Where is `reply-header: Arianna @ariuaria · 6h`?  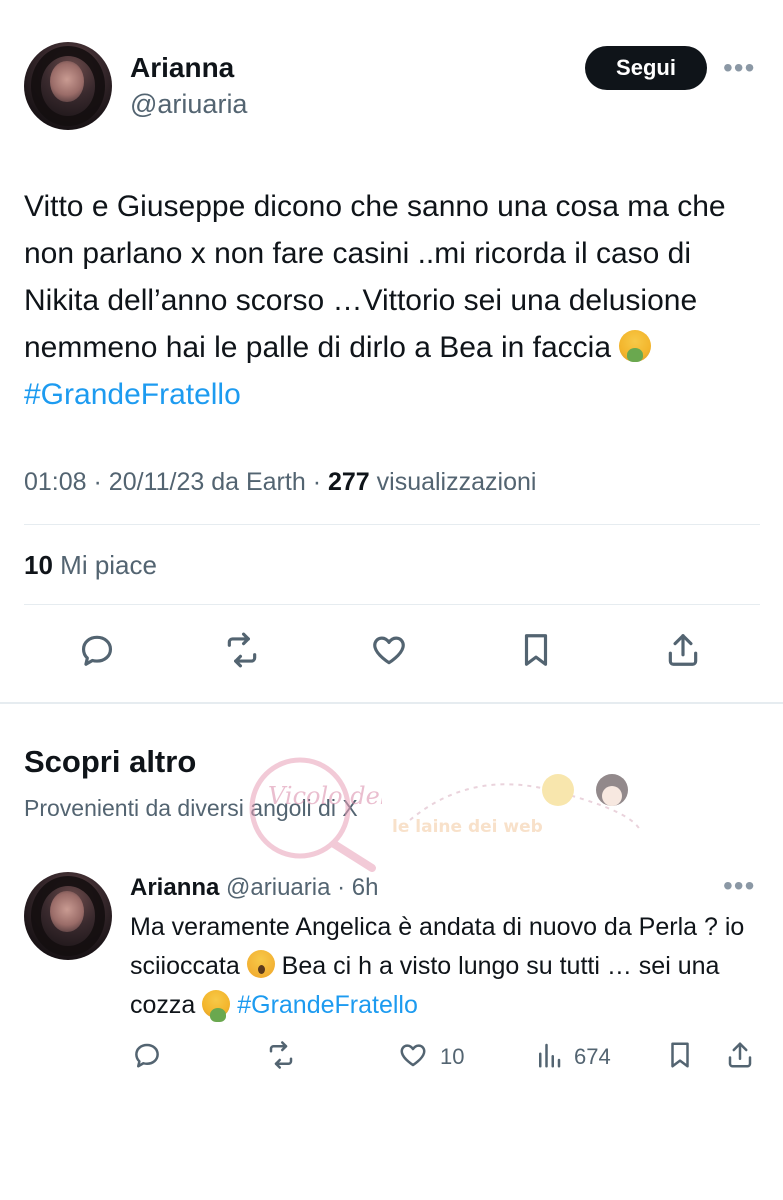 reply-header: Arianna @ariuaria · 6h is located at coordinates (254, 887).